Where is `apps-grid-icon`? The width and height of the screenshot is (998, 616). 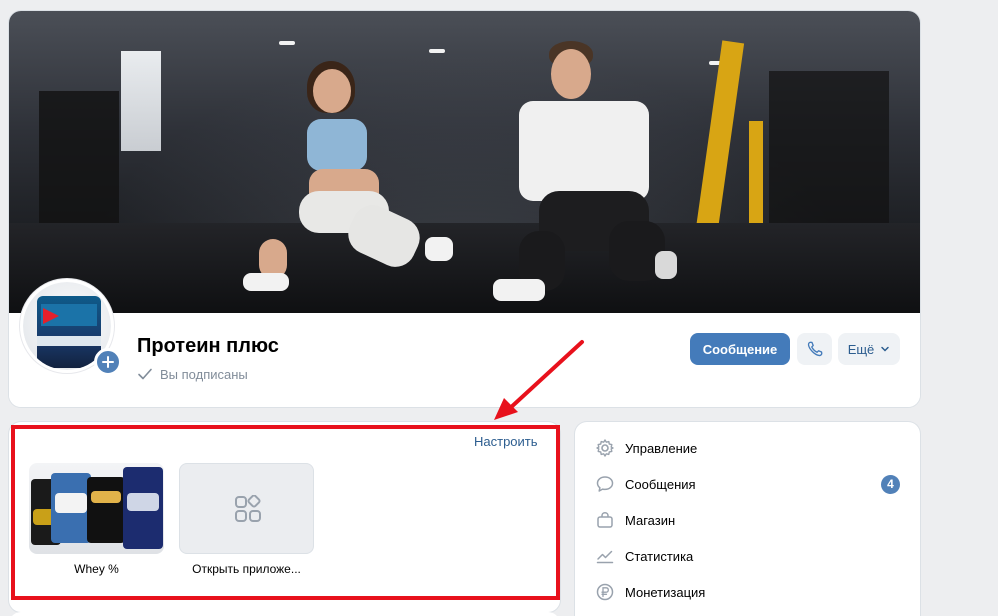 apps-grid-icon is located at coordinates (248, 508).